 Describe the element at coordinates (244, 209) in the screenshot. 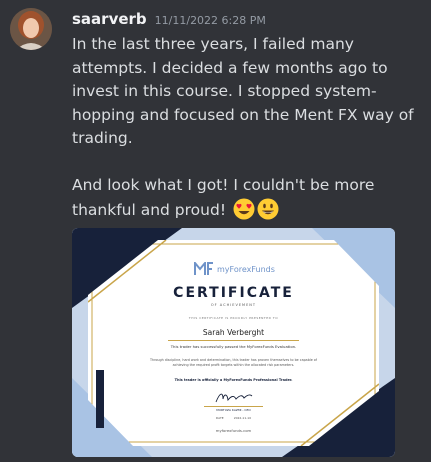

I see `heart-eyes-emoji-icon` at that location.